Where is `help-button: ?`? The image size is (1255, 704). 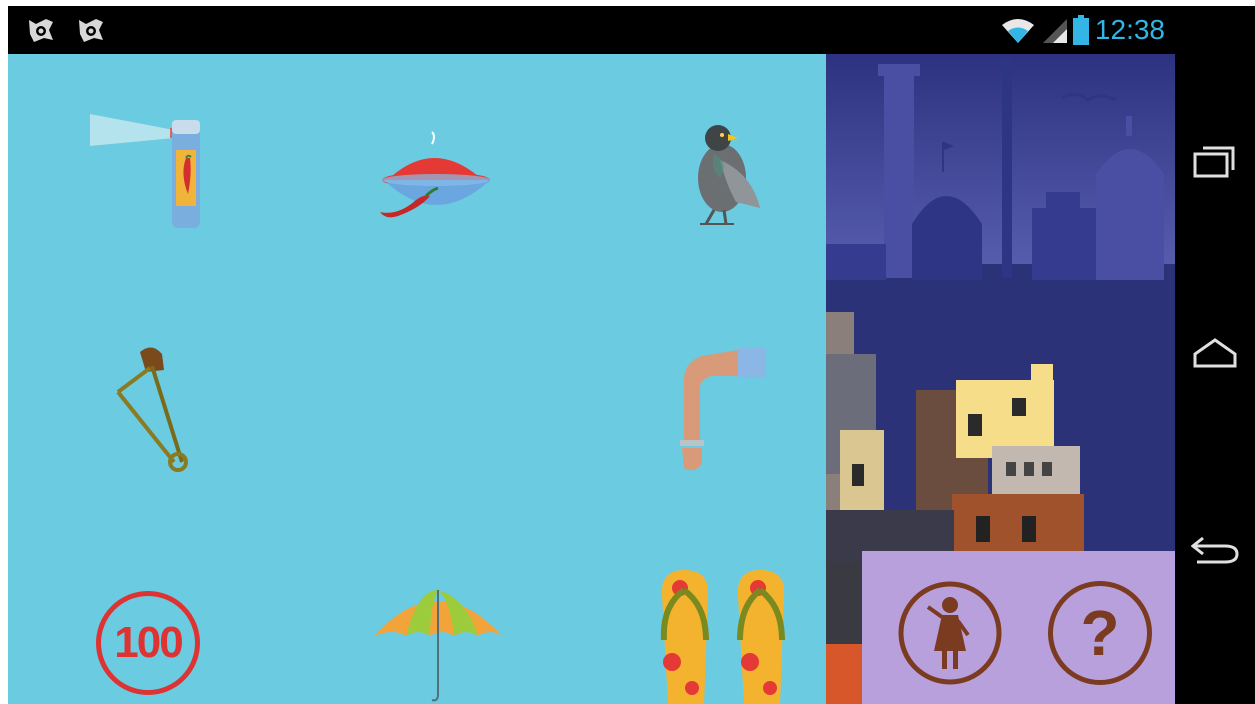
help-button: ? is located at coordinates (1100, 633).